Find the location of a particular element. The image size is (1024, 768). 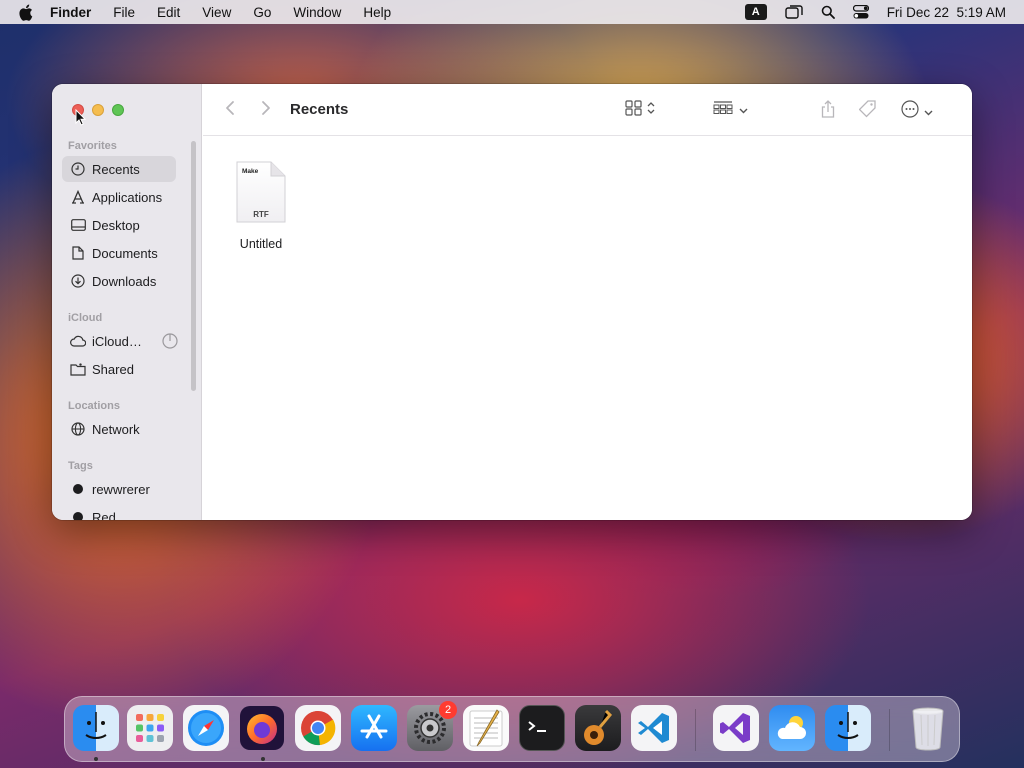

sidebar-item-label: Applications is located at coordinates (127, 197).